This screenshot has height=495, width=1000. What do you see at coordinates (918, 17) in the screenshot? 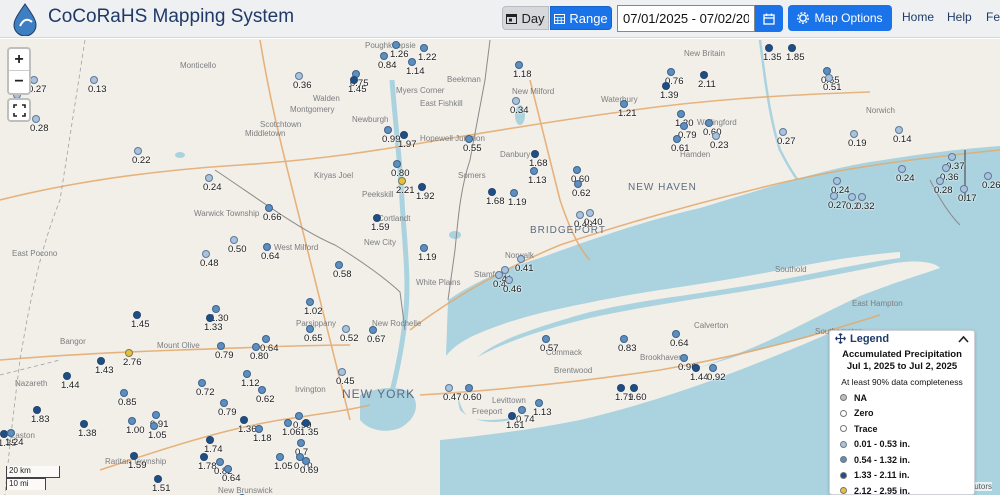
I see `nav-home-link: Home` at bounding box center [918, 17].